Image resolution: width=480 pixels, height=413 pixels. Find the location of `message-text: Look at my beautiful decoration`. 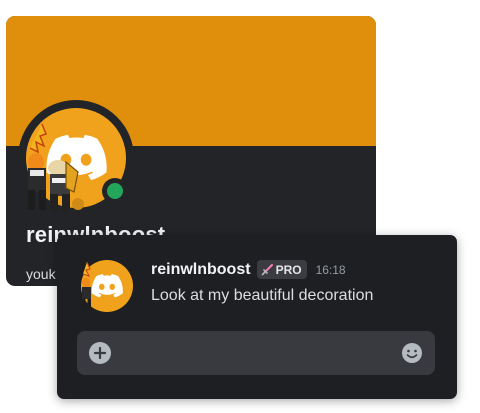

message-text: Look at my beautiful decoration is located at coordinates (262, 295).